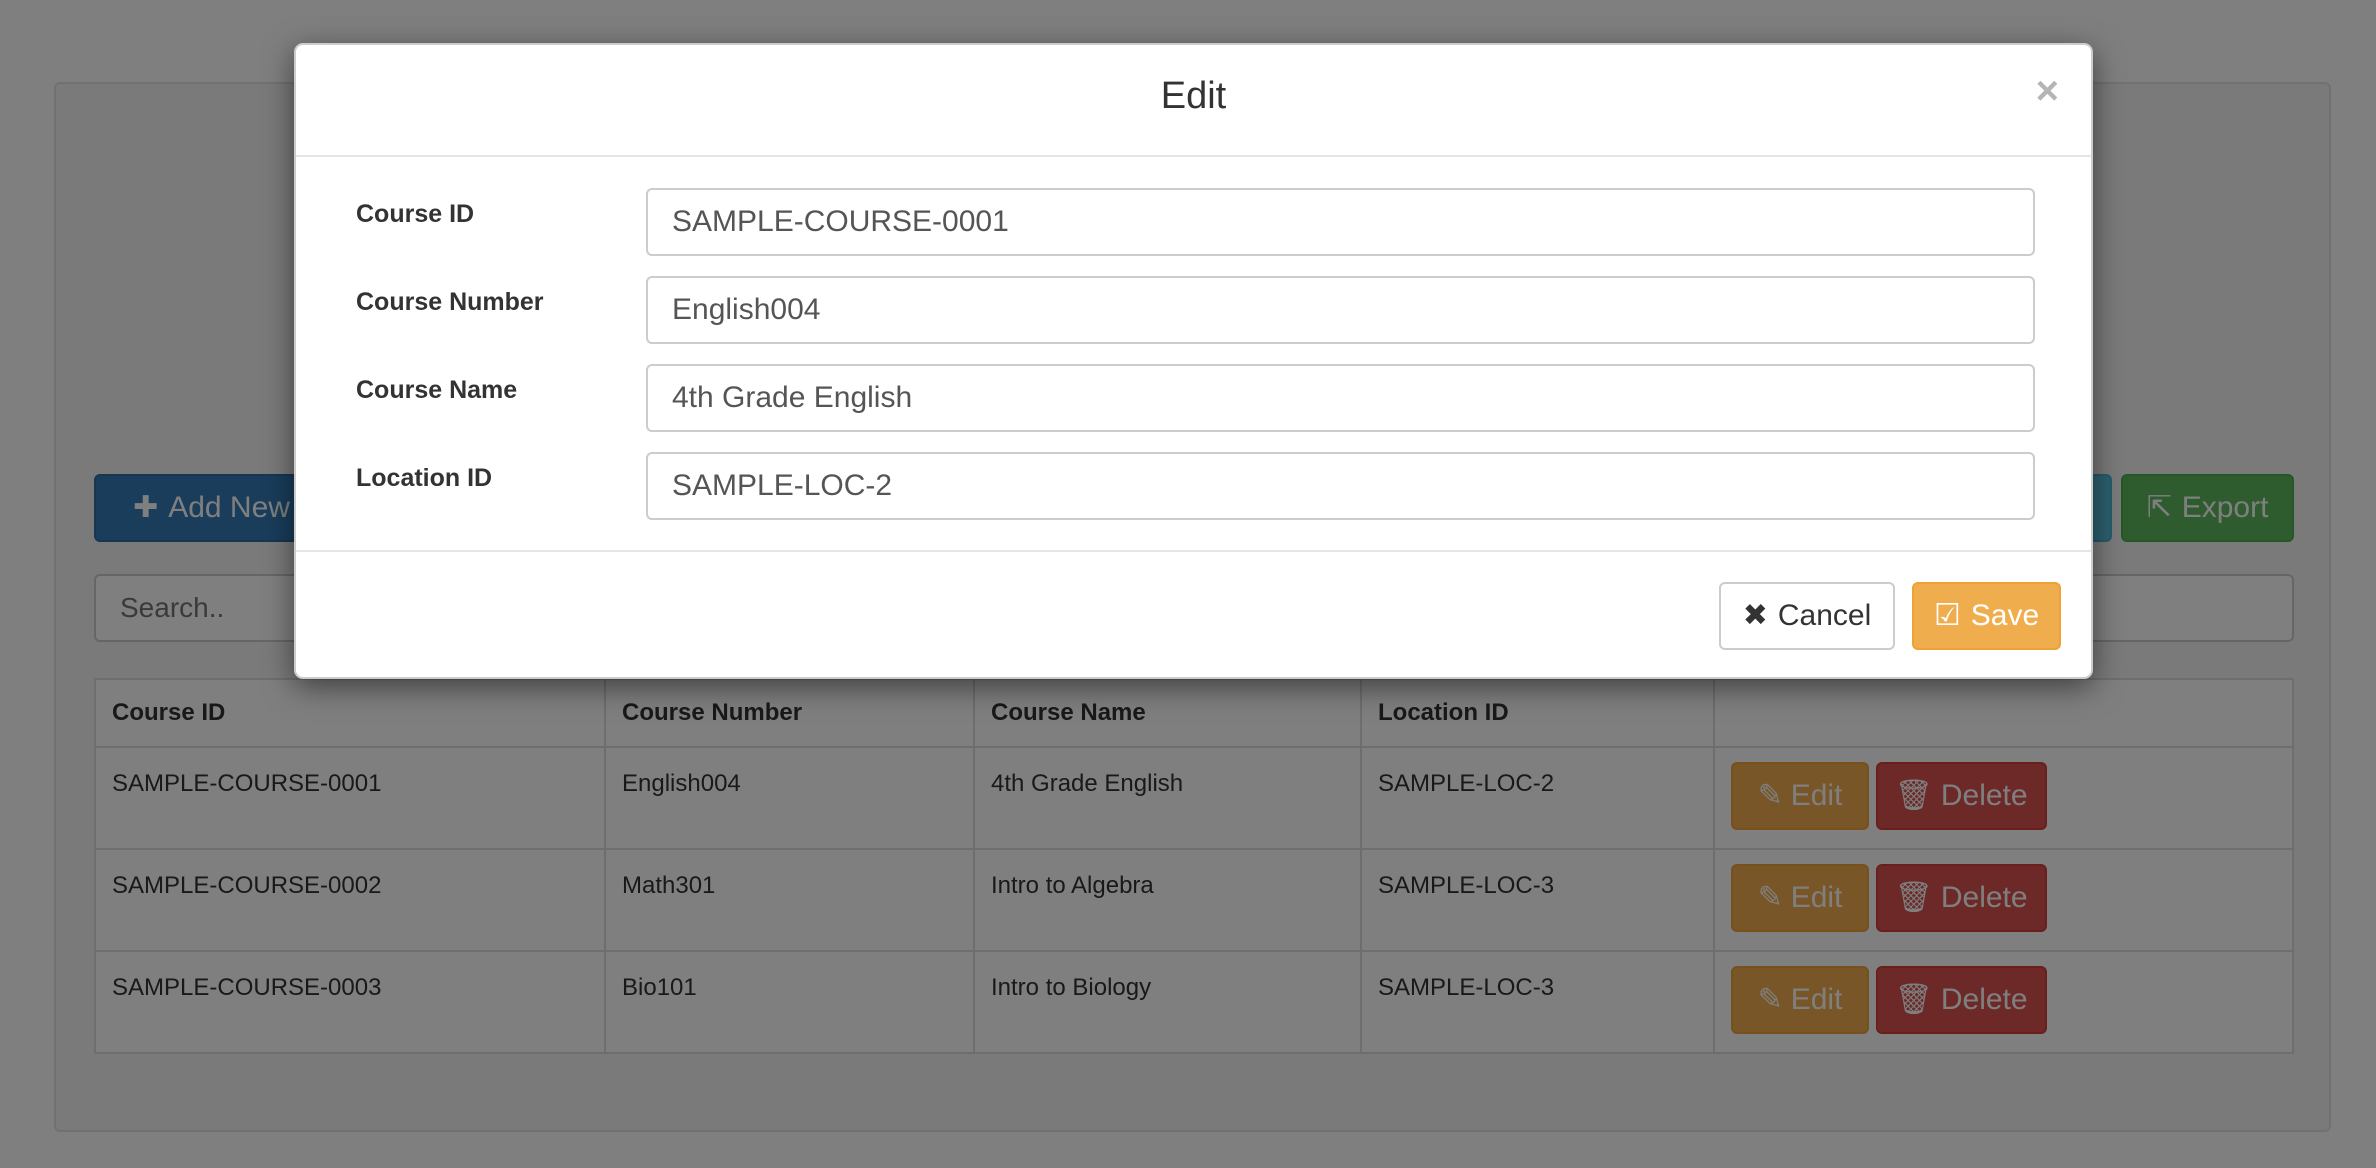 The height and width of the screenshot is (1168, 2376). I want to click on close-icon: ✖, so click(1755, 615).